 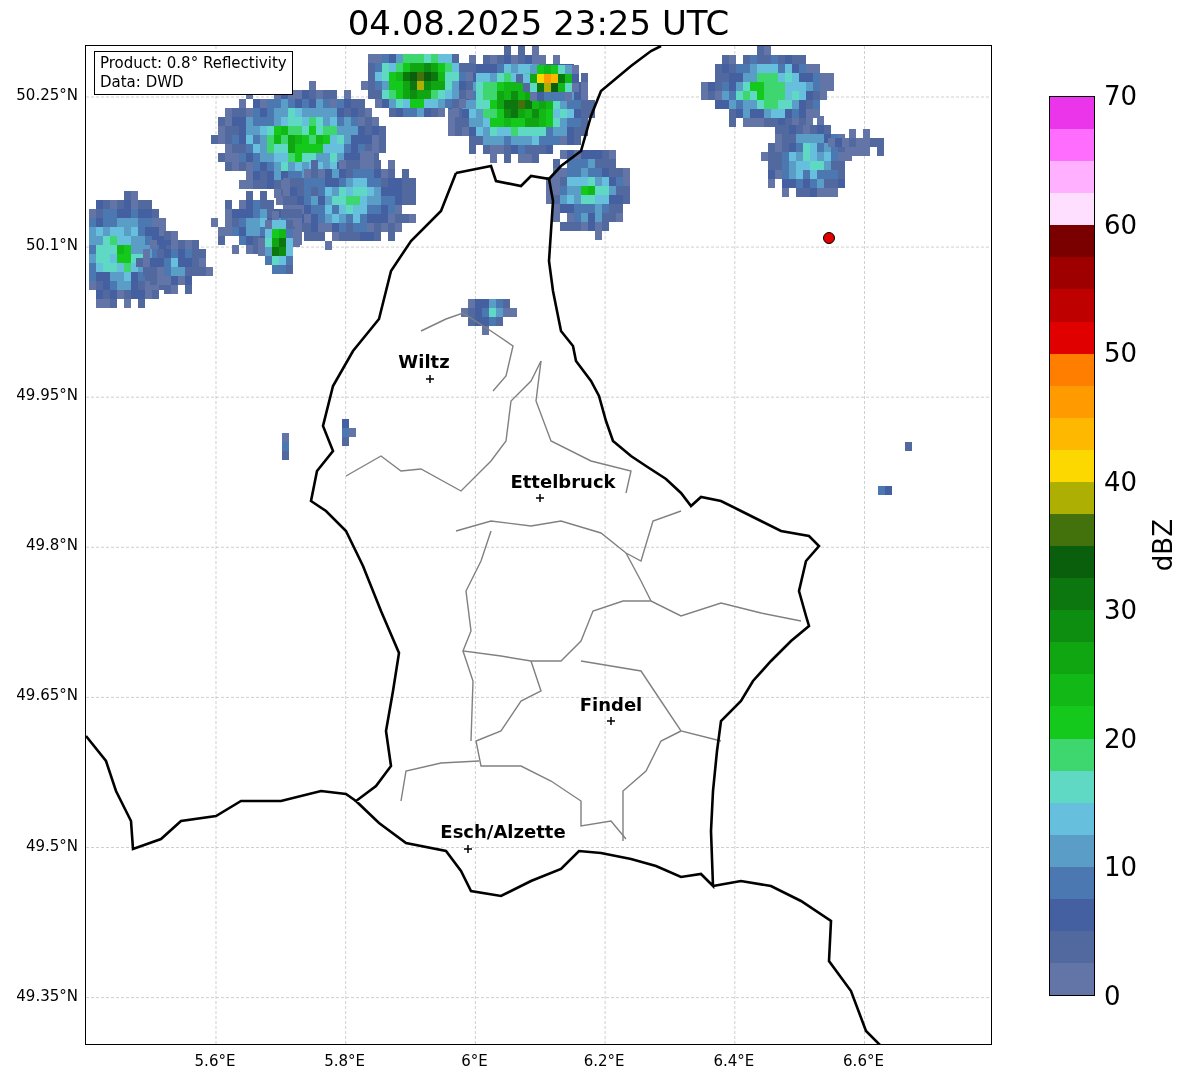 I want to click on latitude-label: 49.5°N, so click(x=51, y=846).